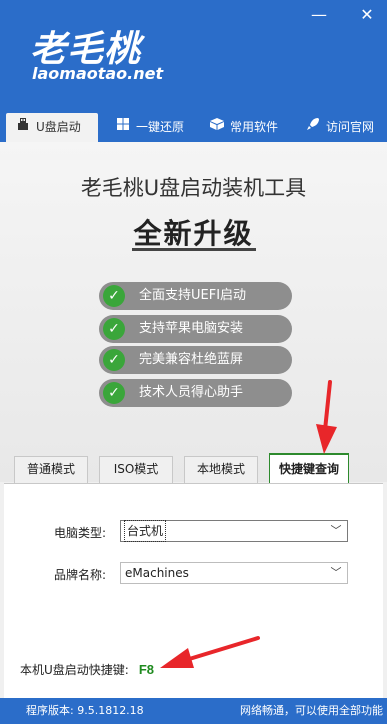 This screenshot has height=724, width=387. What do you see at coordinates (221, 469) in the screenshot?
I see `tab-local-mode: 本地模式` at bounding box center [221, 469].